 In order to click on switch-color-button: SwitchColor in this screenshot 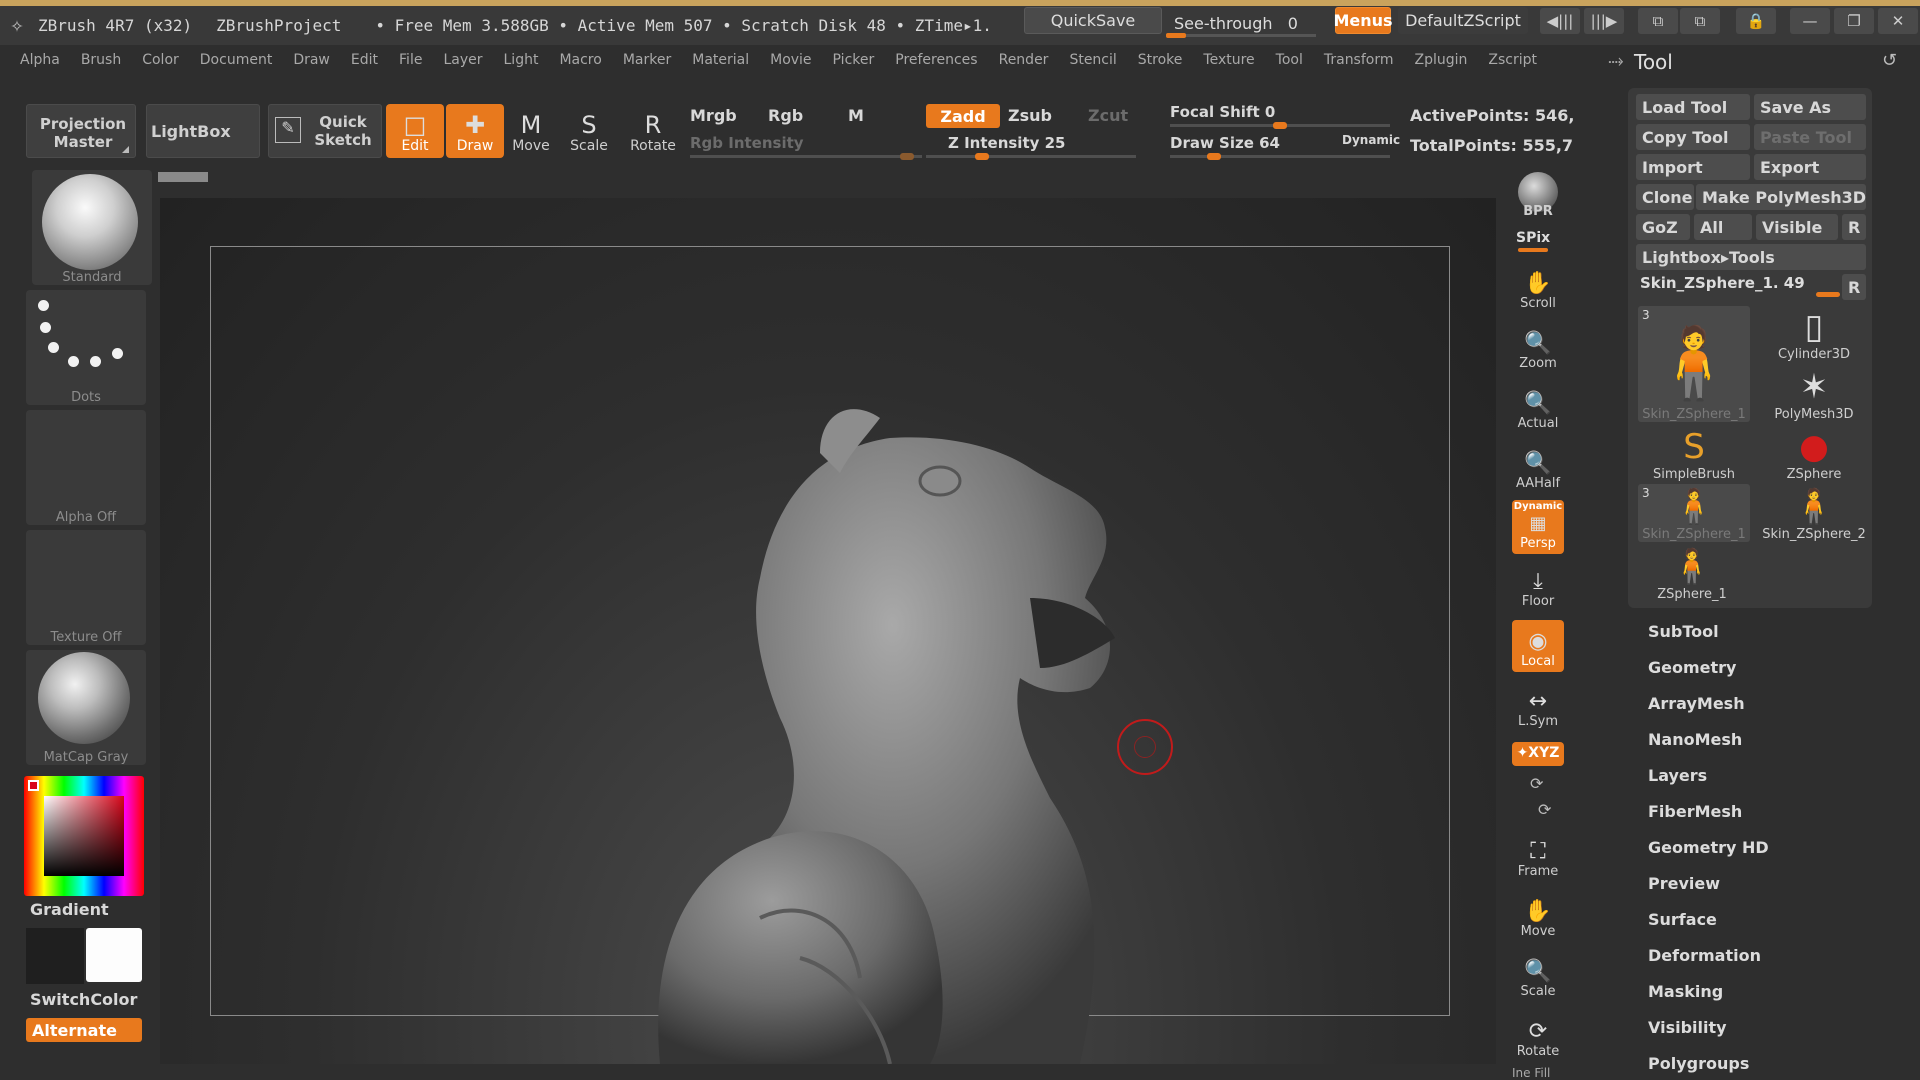, I will do `click(83, 999)`.